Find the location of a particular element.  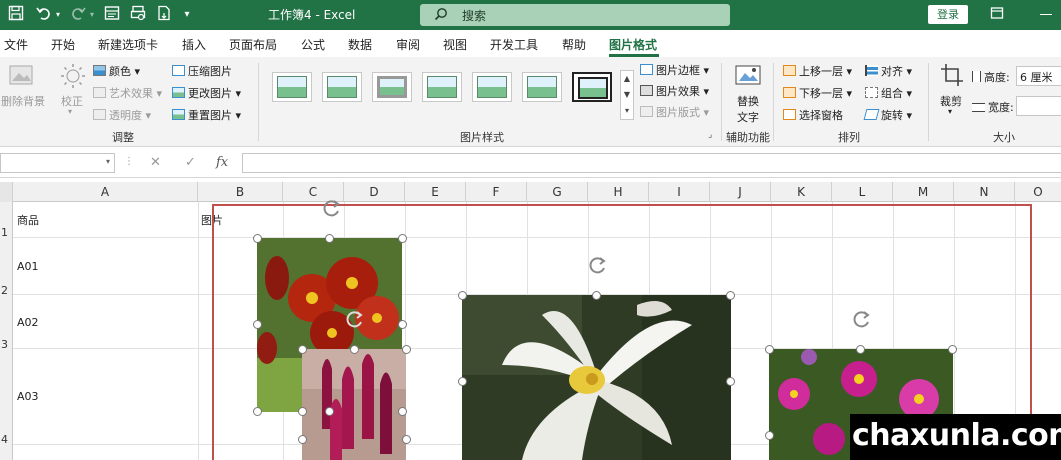

cancel-icon: ✕ is located at coordinates (155, 162).